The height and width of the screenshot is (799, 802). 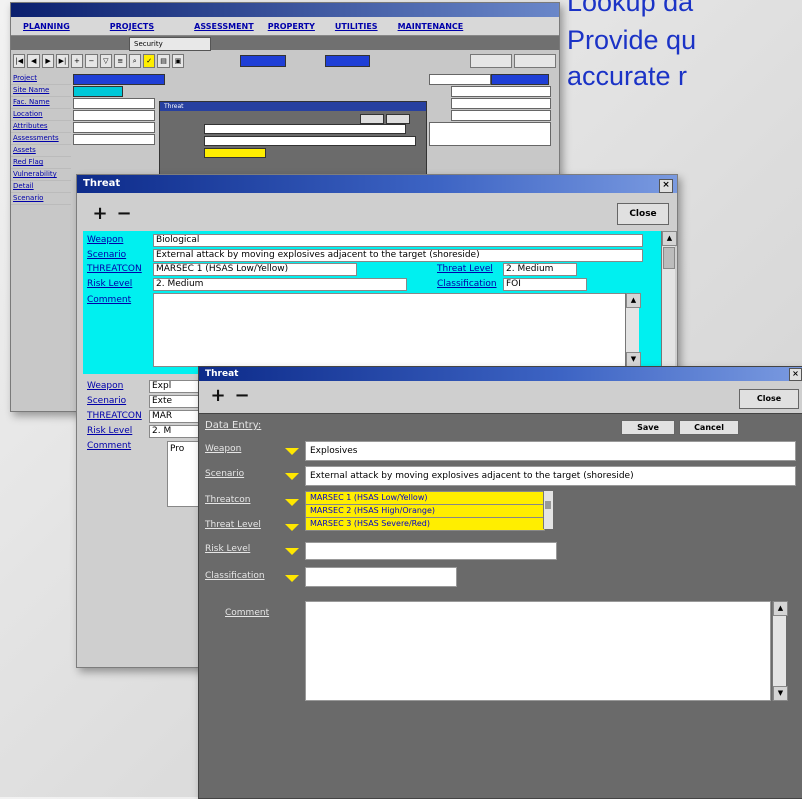 What do you see at coordinates (19, 61) in the screenshot?
I see `first-record-icon: |◀` at bounding box center [19, 61].